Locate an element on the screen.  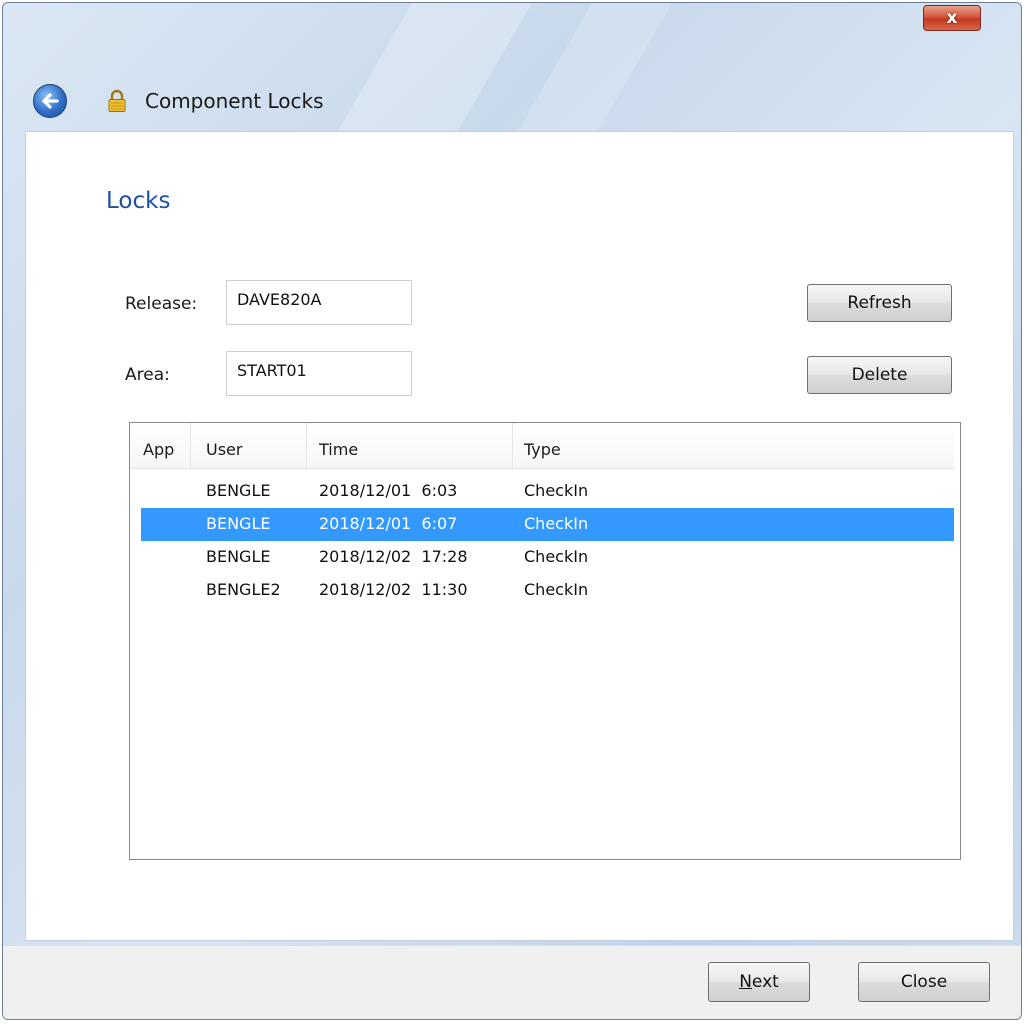
next-button: Next is located at coordinates (759, 982).